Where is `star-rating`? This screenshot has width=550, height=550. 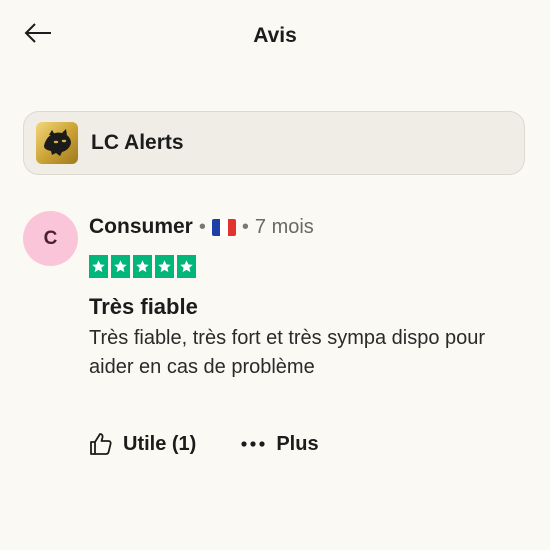
star-rating is located at coordinates (142, 266).